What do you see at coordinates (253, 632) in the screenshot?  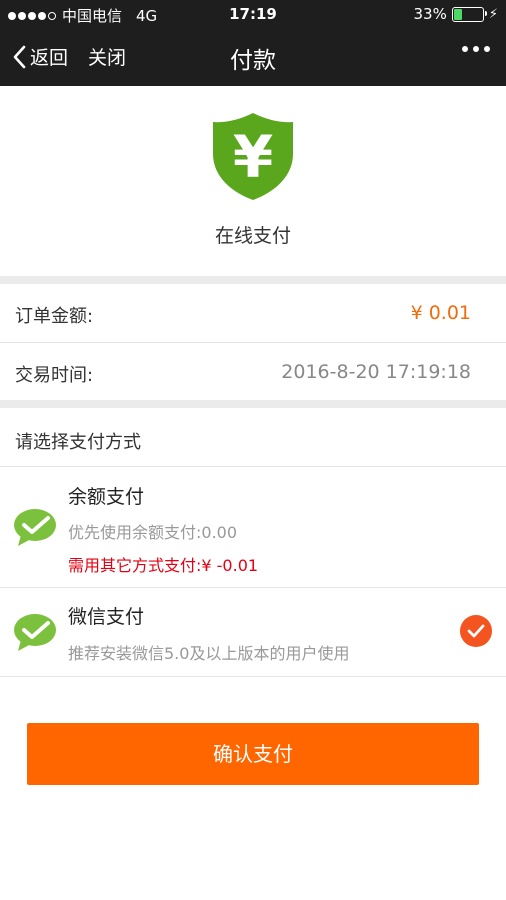 I see `wechat-payment-option: 微信支付 推荐安装微信5.0及以上版本的用户使用` at bounding box center [253, 632].